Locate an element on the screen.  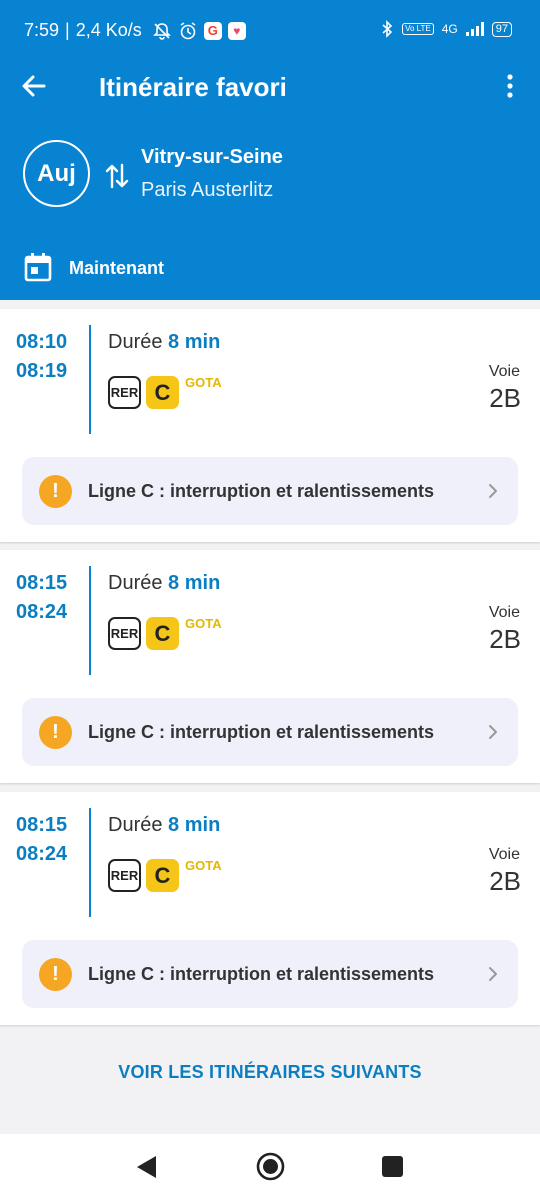
status-right: Vo LTE 4G 97 is located at coordinates (446, 29).